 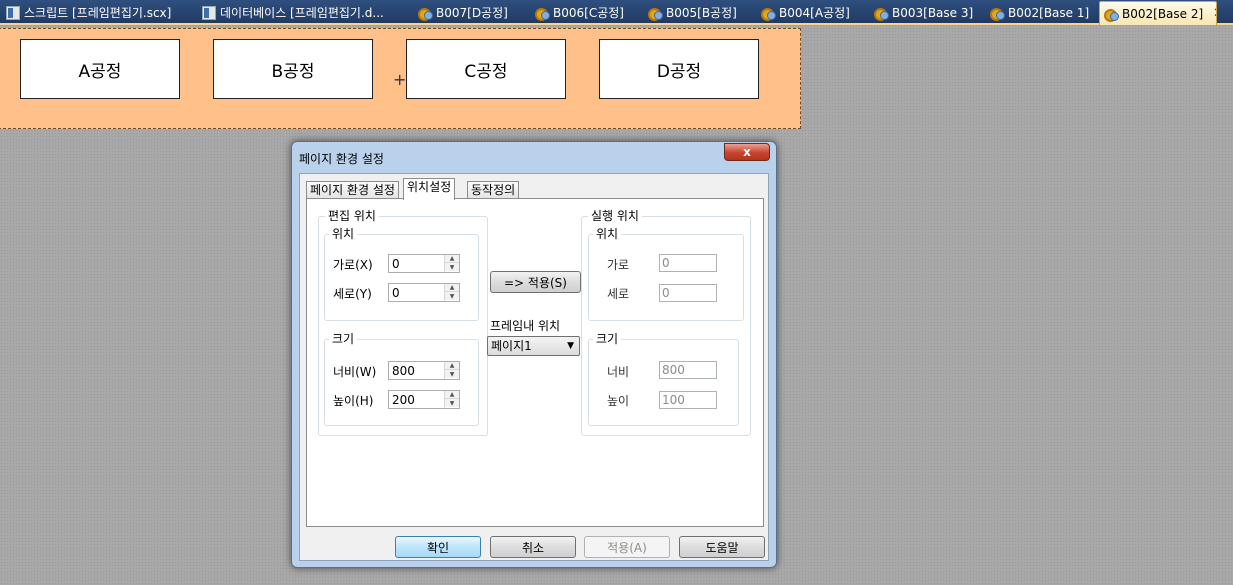 I want to click on runtime-x-label: 가로, so click(x=618, y=265).